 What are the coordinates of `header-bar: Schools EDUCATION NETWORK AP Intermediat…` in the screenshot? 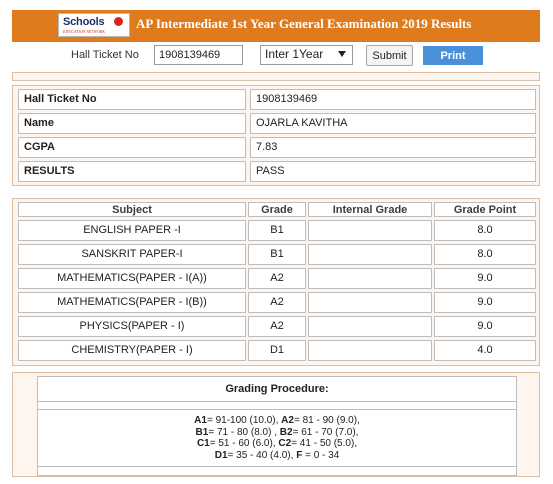 It's located at (276, 26).